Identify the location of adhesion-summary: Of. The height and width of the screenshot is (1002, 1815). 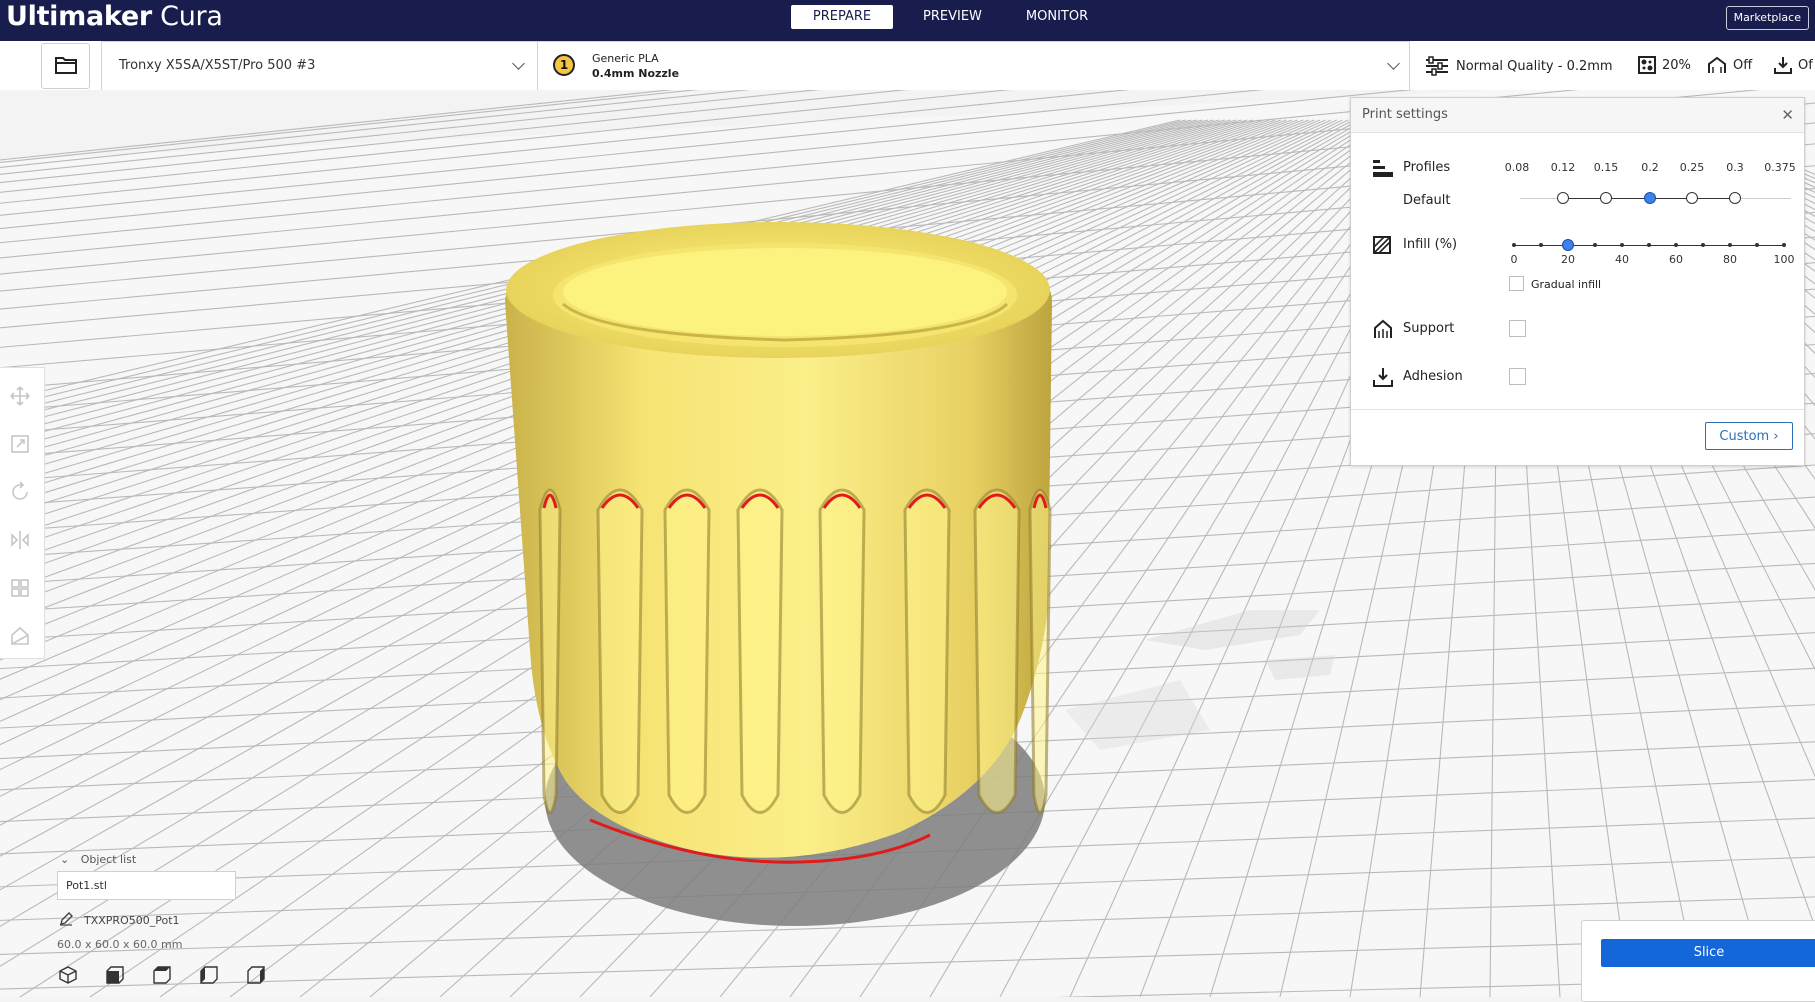
(1793, 65).